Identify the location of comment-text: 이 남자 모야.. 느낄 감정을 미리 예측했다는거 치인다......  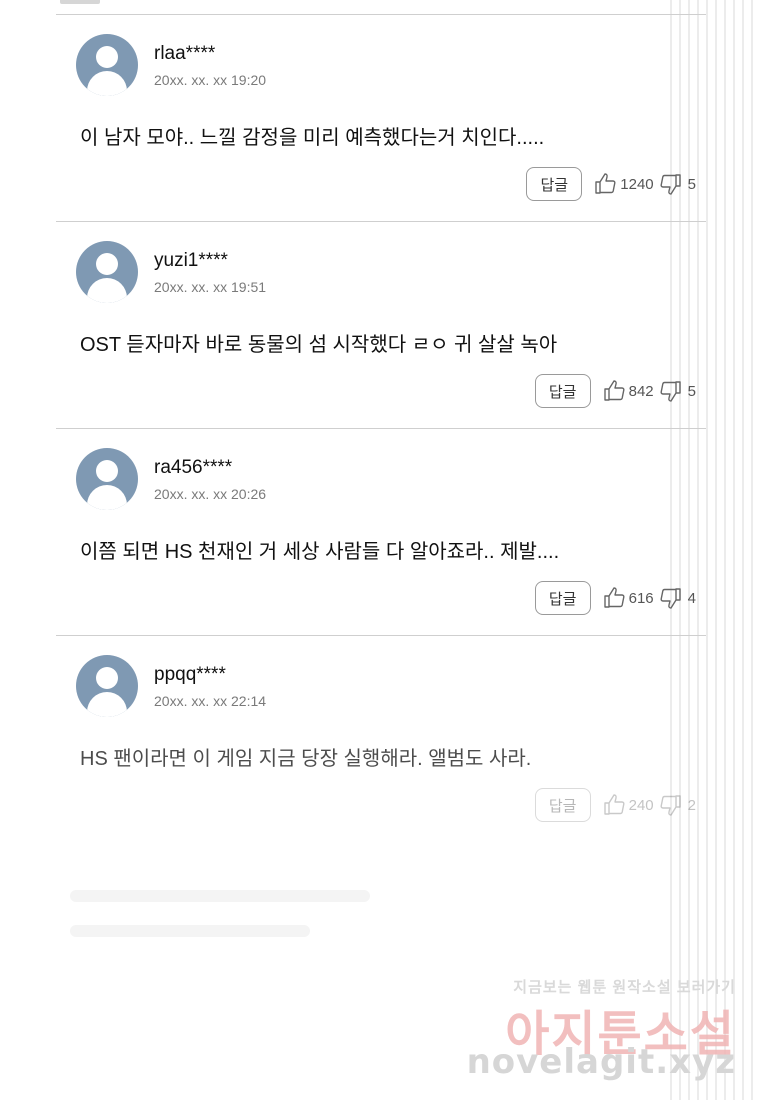
(312, 138).